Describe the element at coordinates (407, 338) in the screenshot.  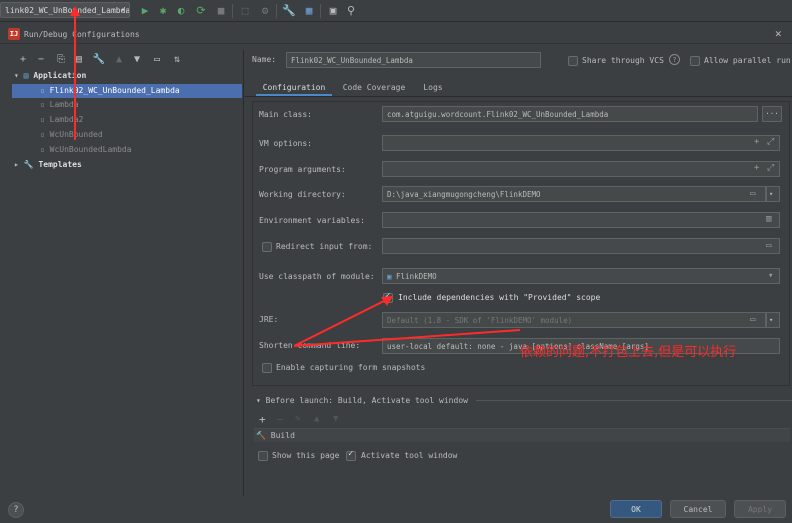
I see `annotation-arrow-lower` at that location.